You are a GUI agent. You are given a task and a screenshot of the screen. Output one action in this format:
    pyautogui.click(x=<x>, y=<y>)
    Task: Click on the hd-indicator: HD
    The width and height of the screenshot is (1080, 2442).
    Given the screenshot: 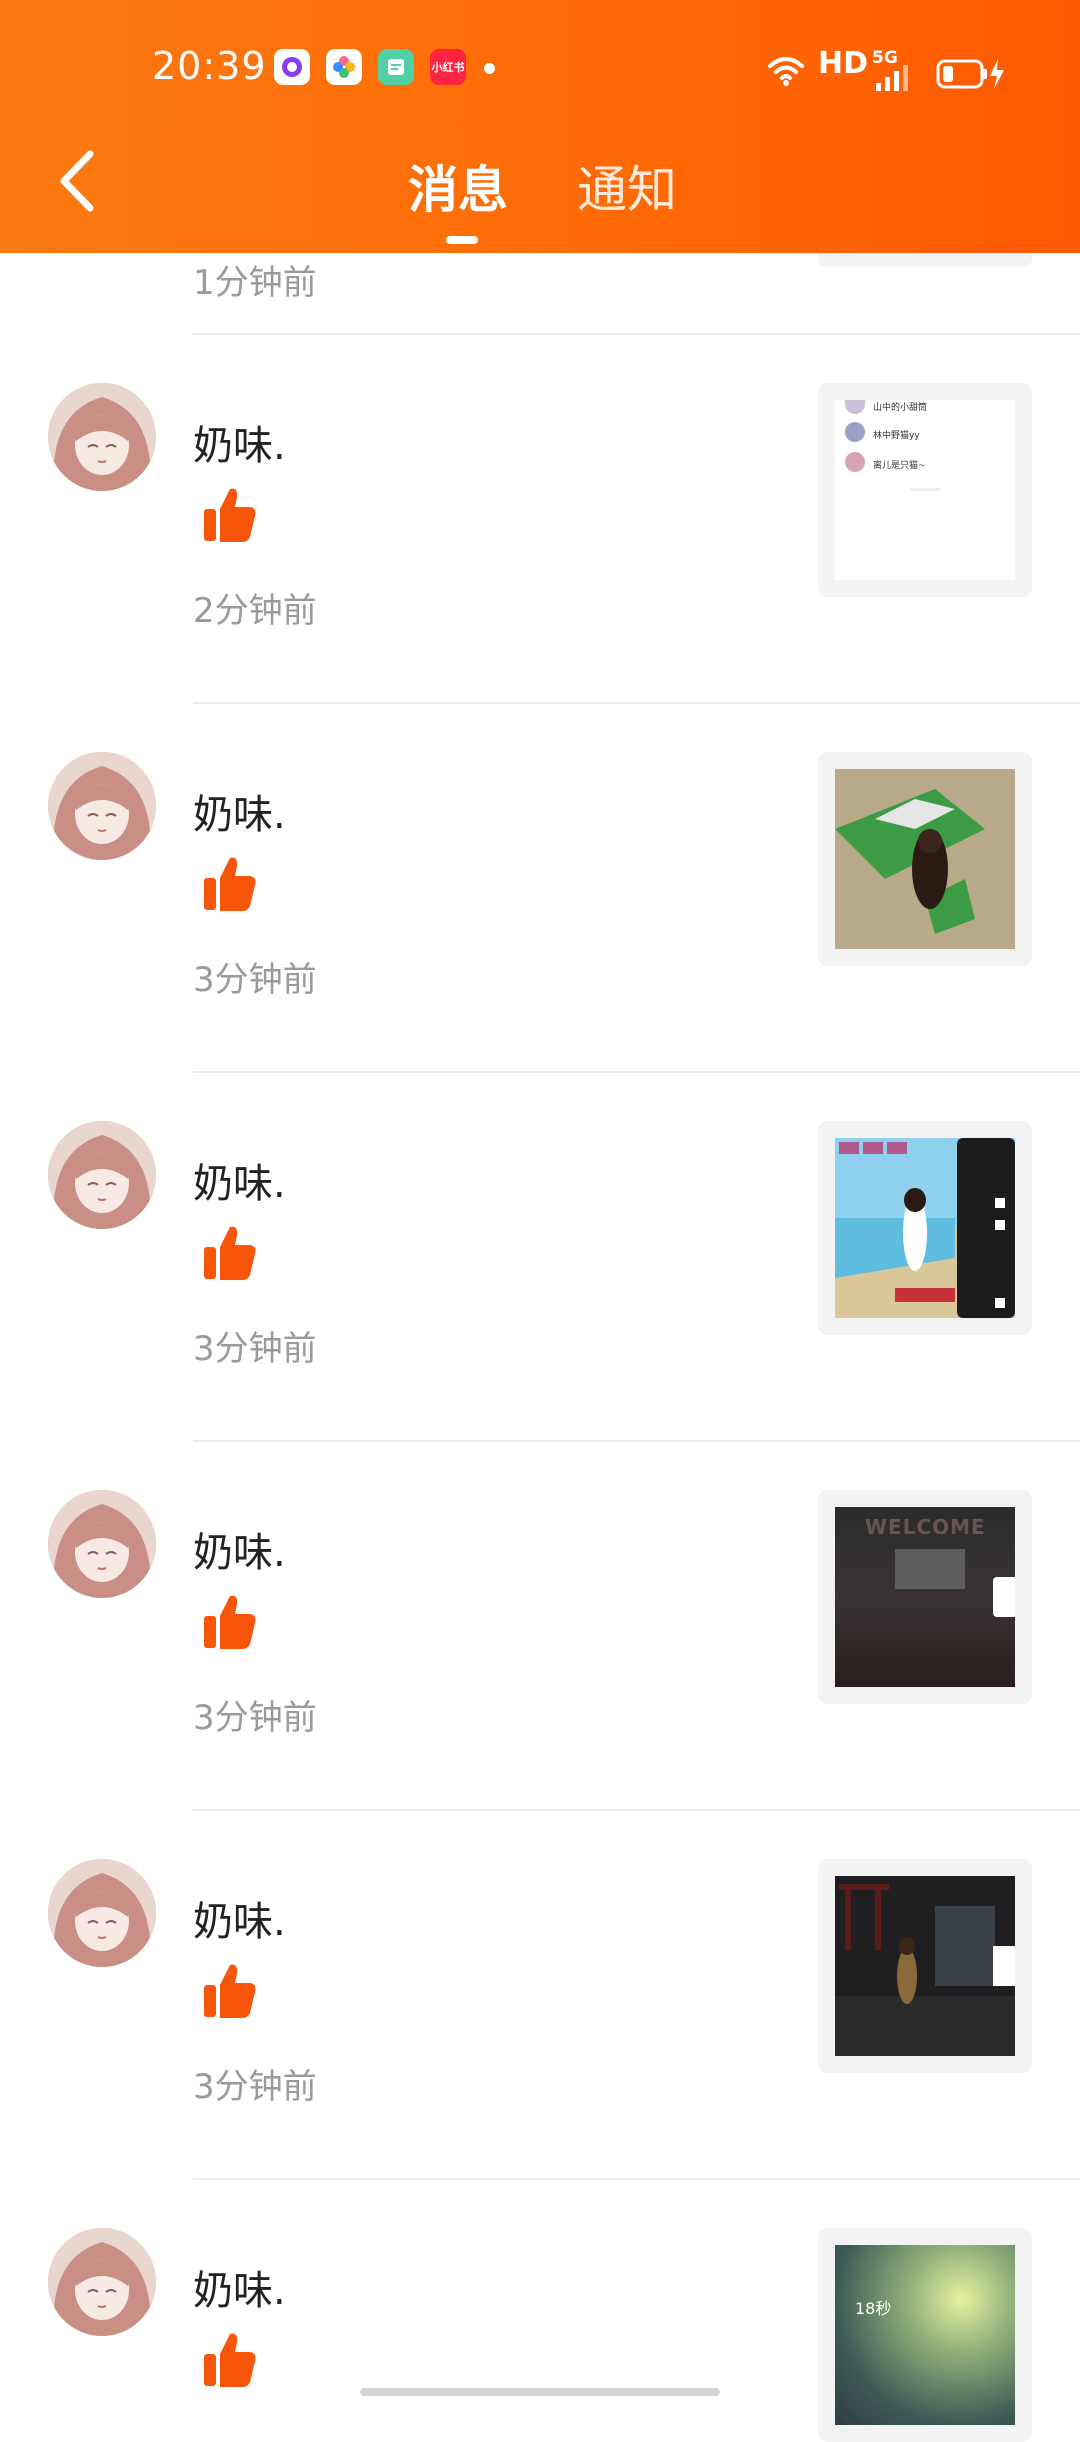 What is the action you would take?
    pyautogui.click(x=843, y=63)
    